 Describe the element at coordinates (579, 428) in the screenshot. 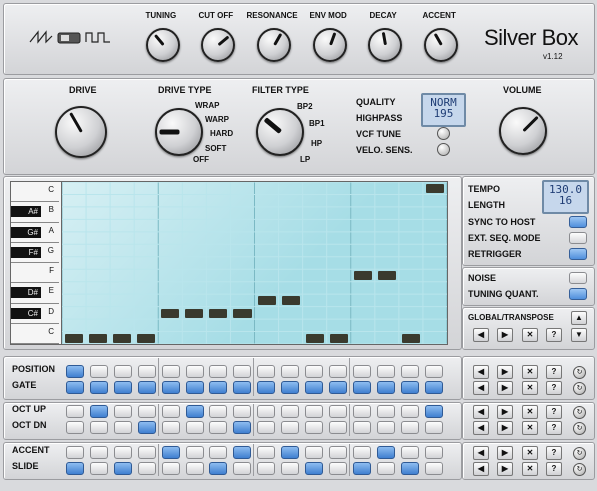

I see `oct-dn-dice-button: ↻` at that location.